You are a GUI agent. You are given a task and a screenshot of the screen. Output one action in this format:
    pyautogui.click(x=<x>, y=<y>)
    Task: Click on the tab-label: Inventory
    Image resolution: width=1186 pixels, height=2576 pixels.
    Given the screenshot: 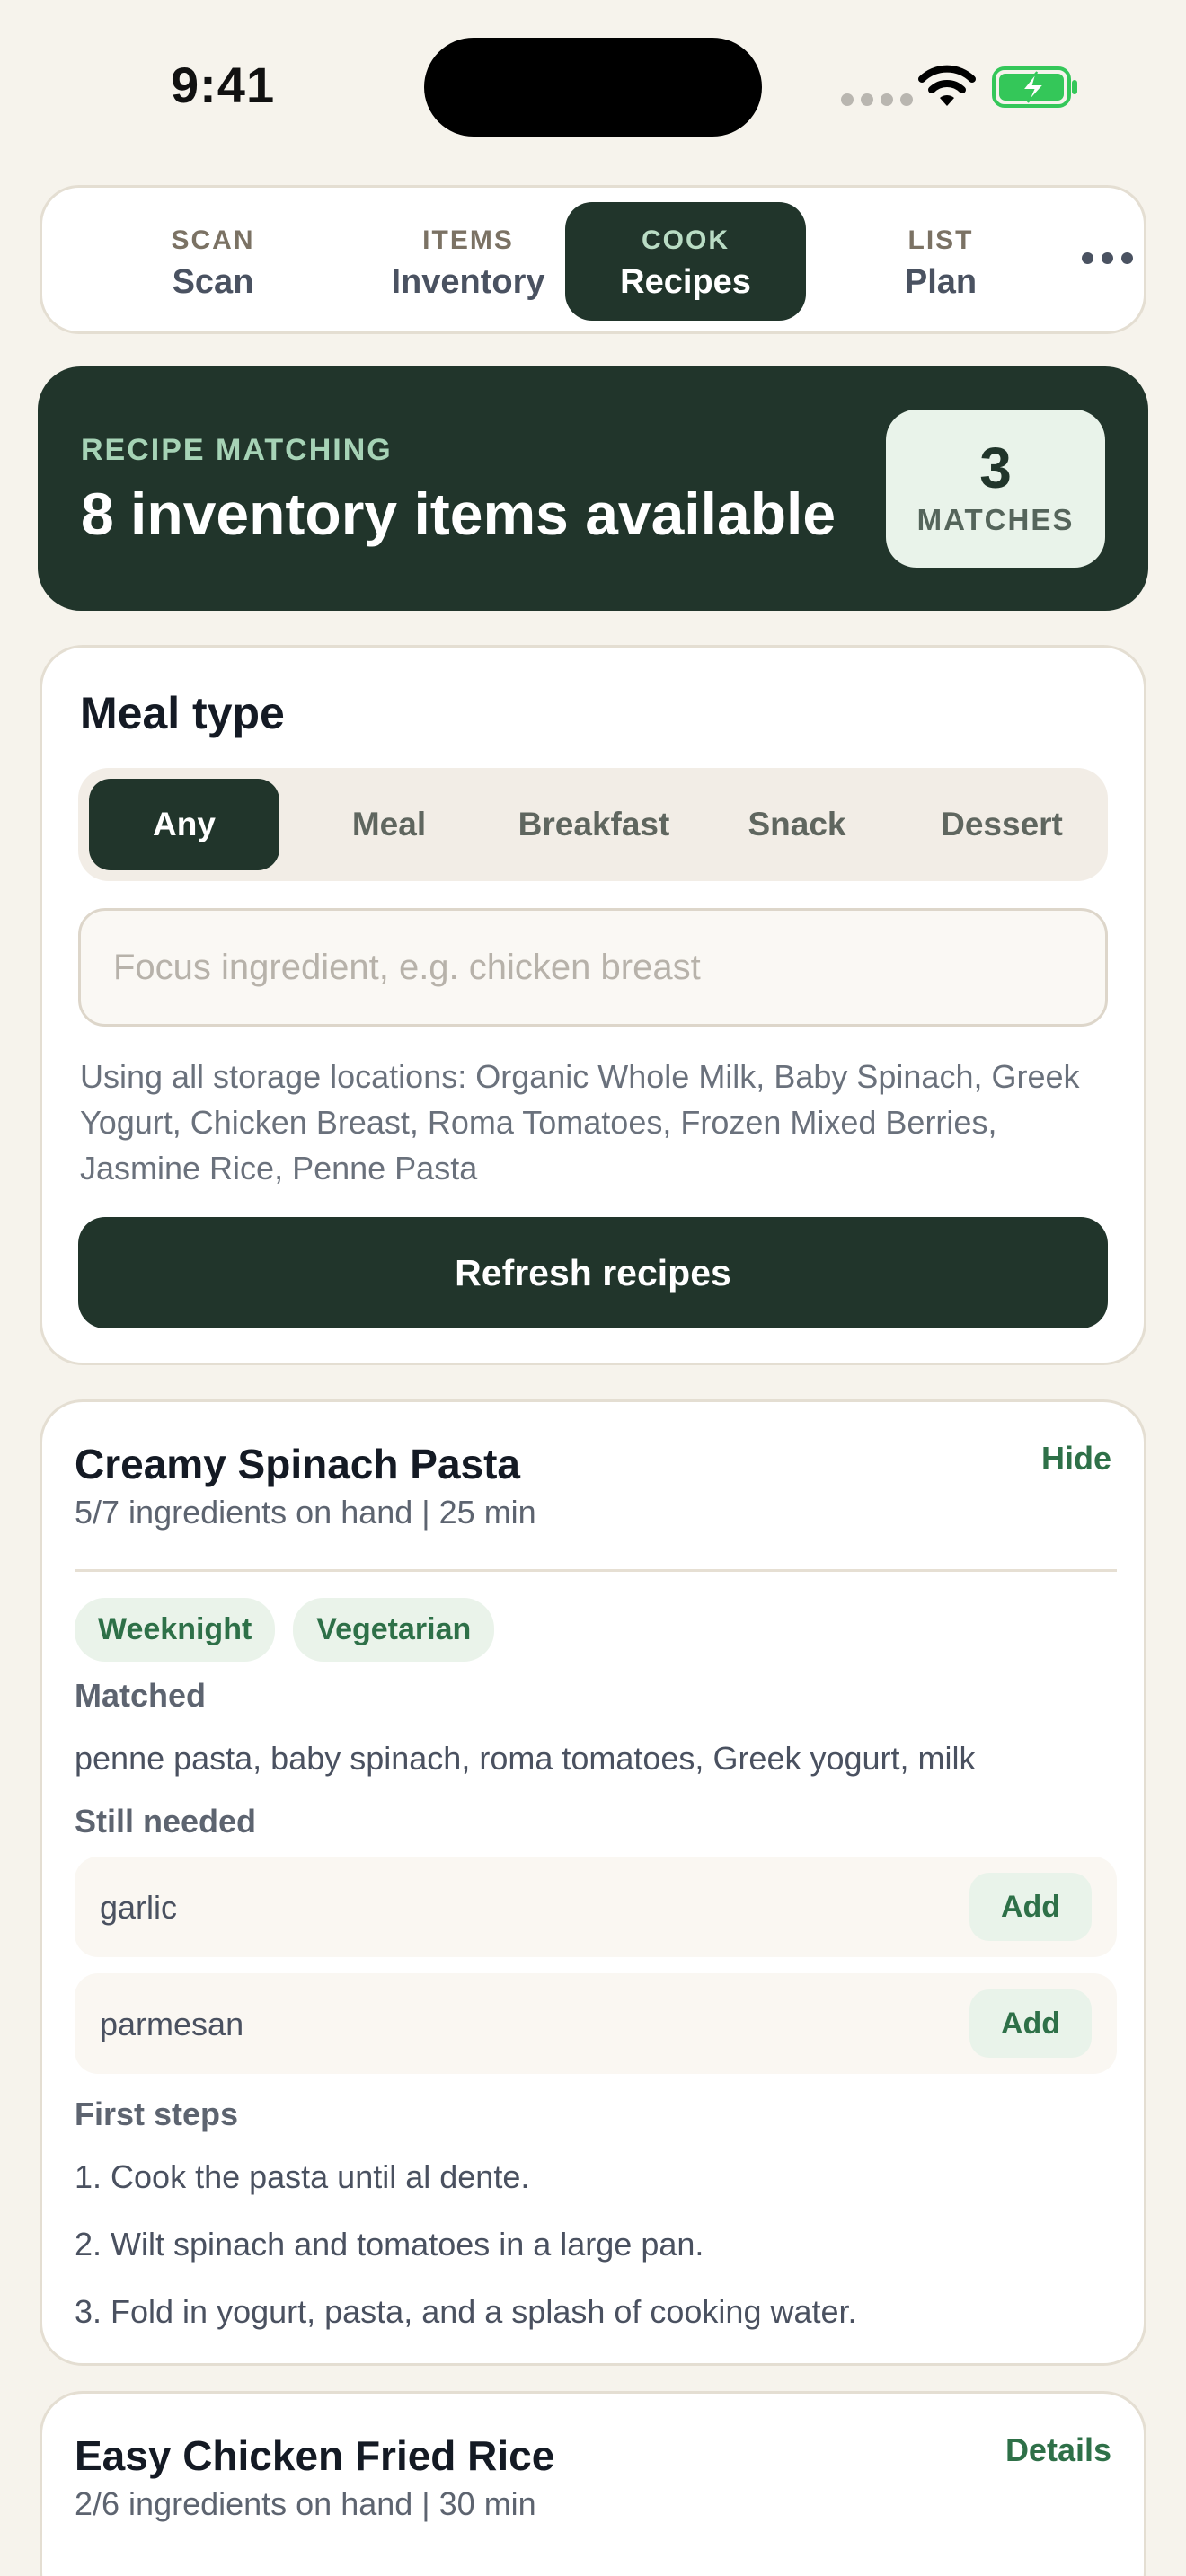 What is the action you would take?
    pyautogui.click(x=468, y=282)
    